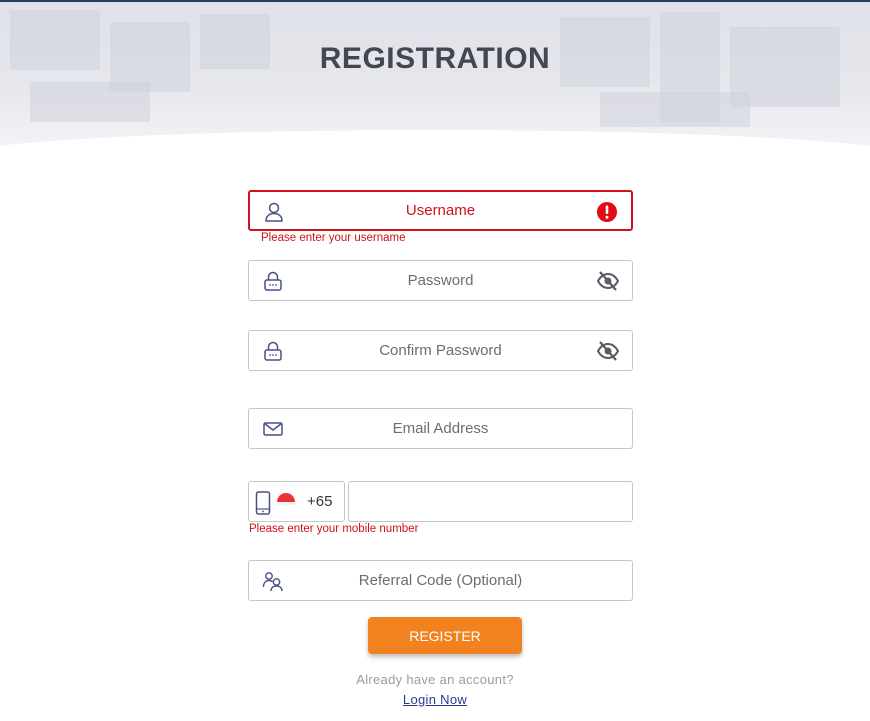 The image size is (870, 721). Describe the element at coordinates (286, 499) in the screenshot. I see `singapore-flag-icon` at that location.